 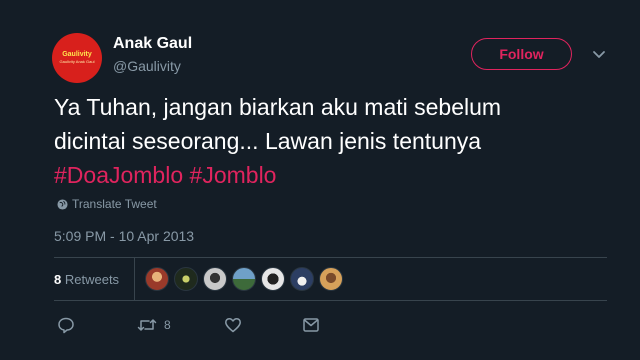 I want to click on retweet-icon, so click(x=147, y=325).